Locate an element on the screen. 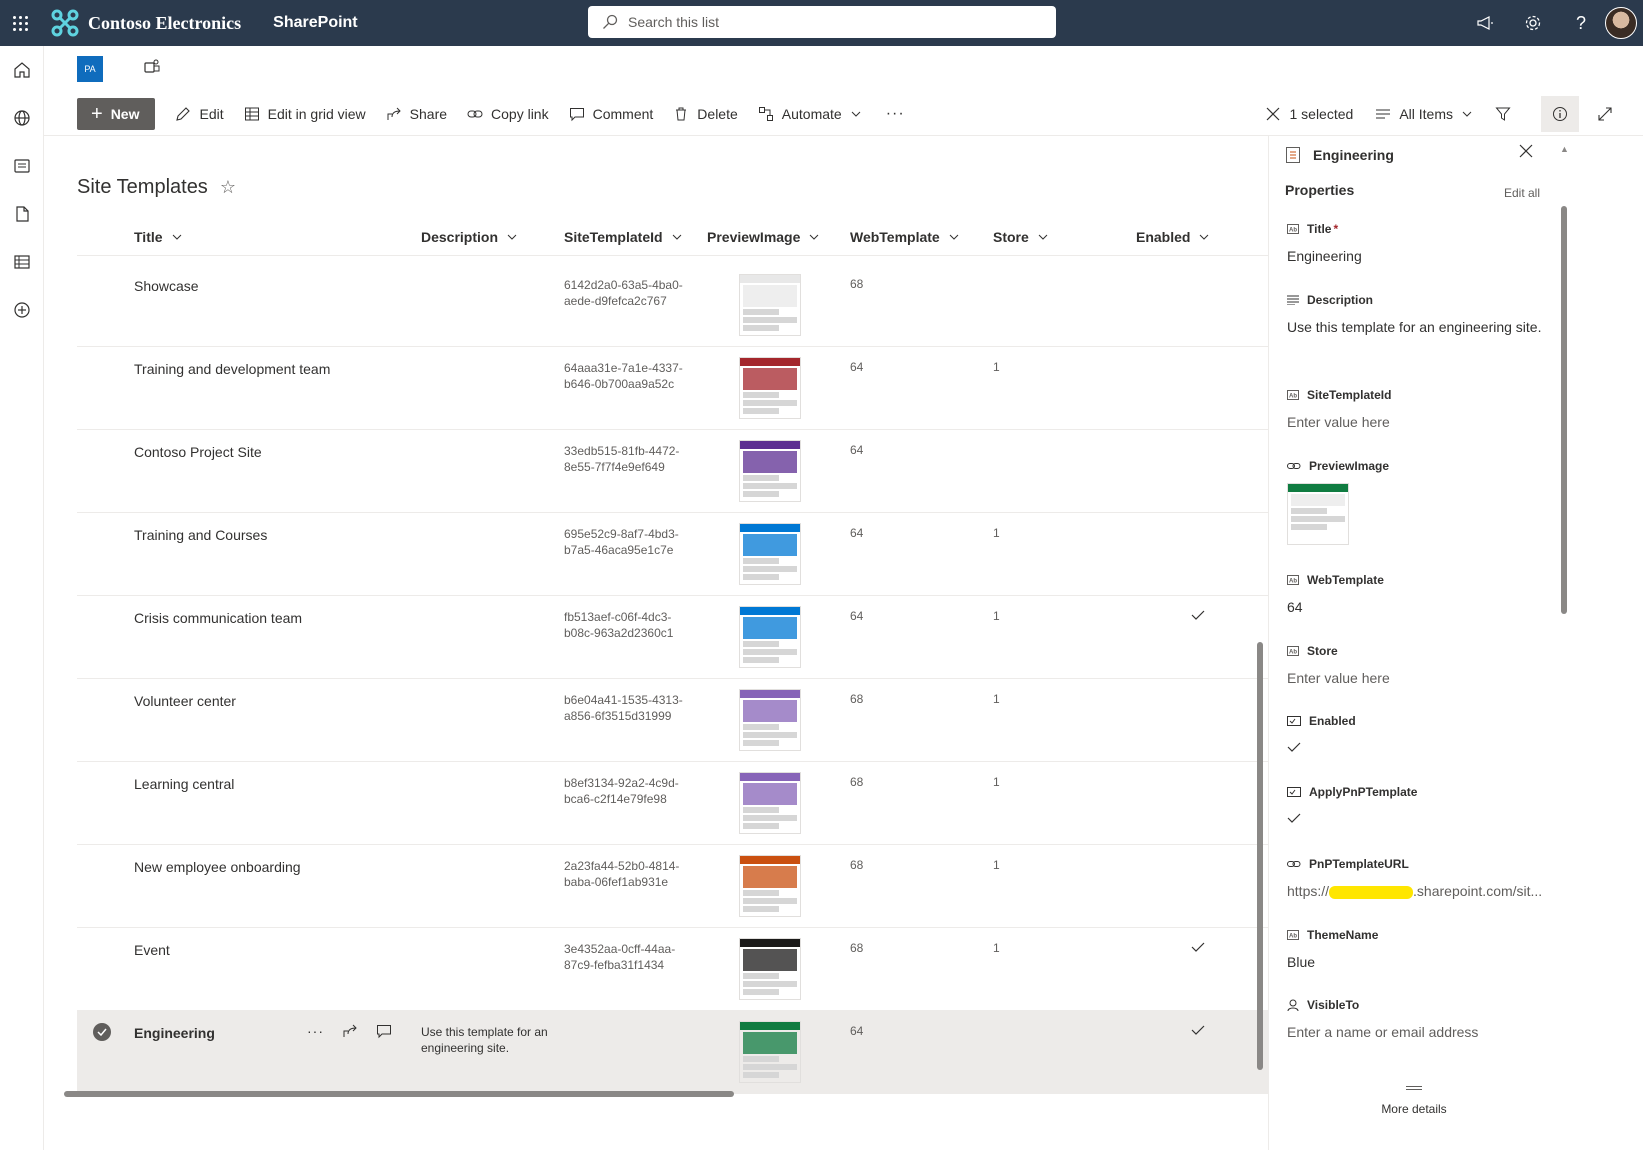 Image resolution: width=1643 pixels, height=1150 pixels. field-previewimage: PreviewImage is located at coordinates (1417, 502).